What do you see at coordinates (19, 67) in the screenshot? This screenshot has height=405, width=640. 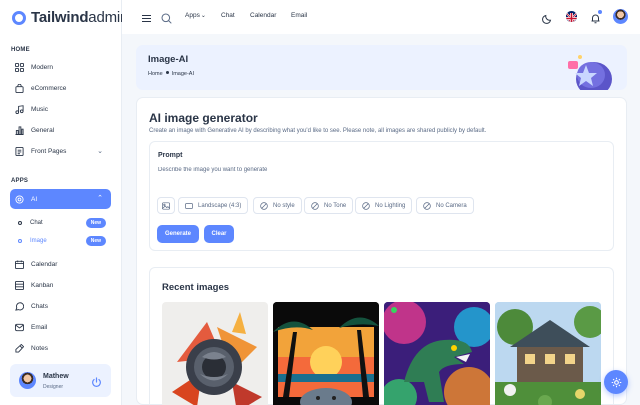 I see `grid-icon` at bounding box center [19, 67].